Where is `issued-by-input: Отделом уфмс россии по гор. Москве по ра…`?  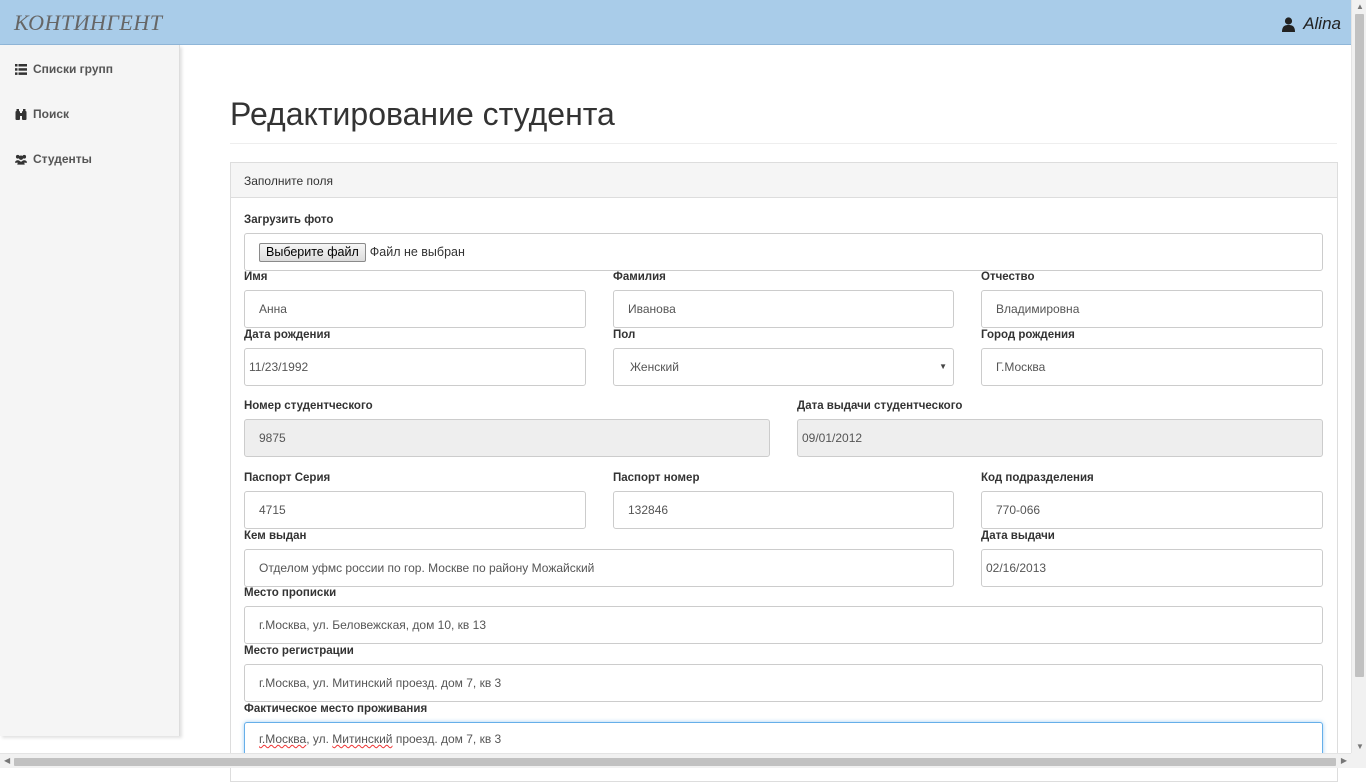
issued-by-input: Отделом уфмс россии по гор. Москве по ра… is located at coordinates (599, 568).